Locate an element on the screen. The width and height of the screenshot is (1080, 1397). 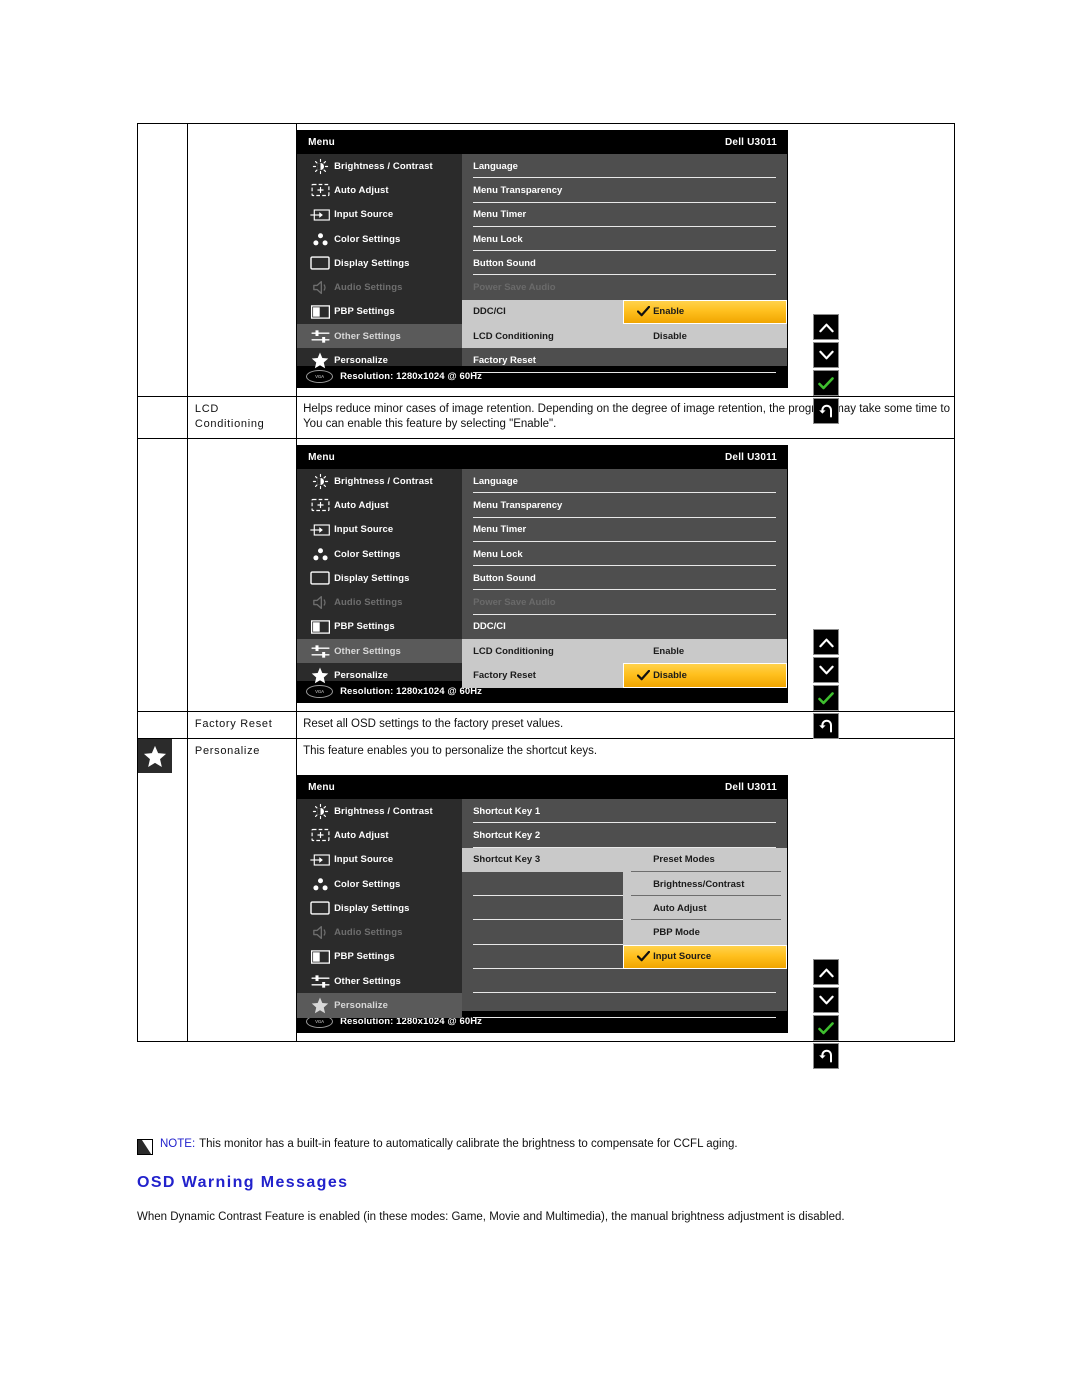
page-title: OSD Warning Messages is located at coordinates (243, 1182).